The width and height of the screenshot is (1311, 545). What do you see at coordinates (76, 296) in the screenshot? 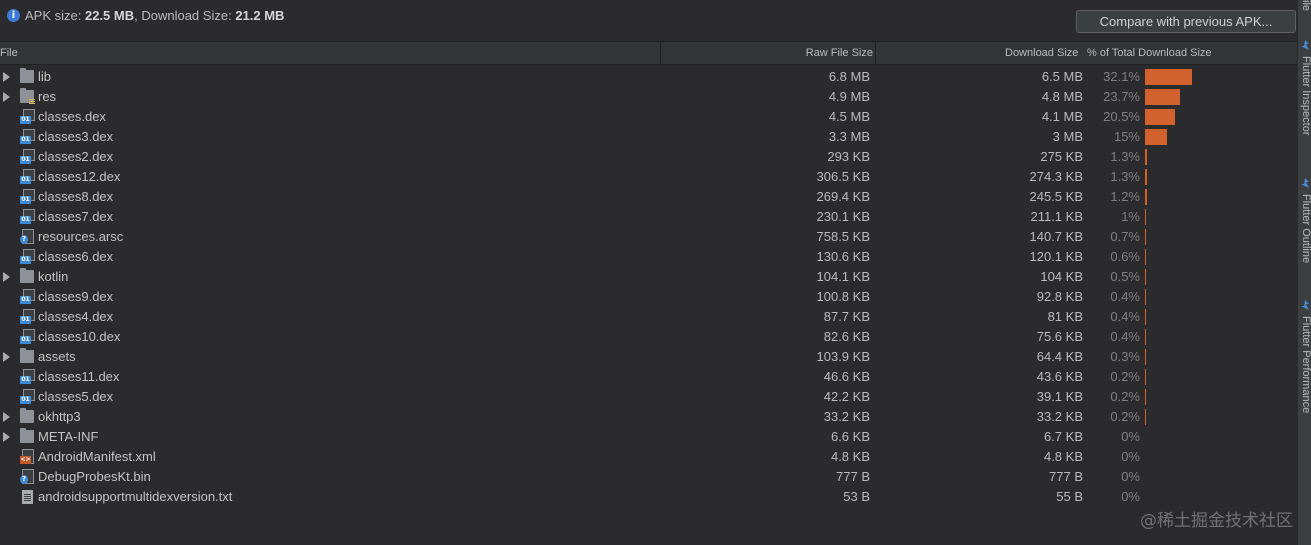
I see `file-name: classes9.dex` at bounding box center [76, 296].